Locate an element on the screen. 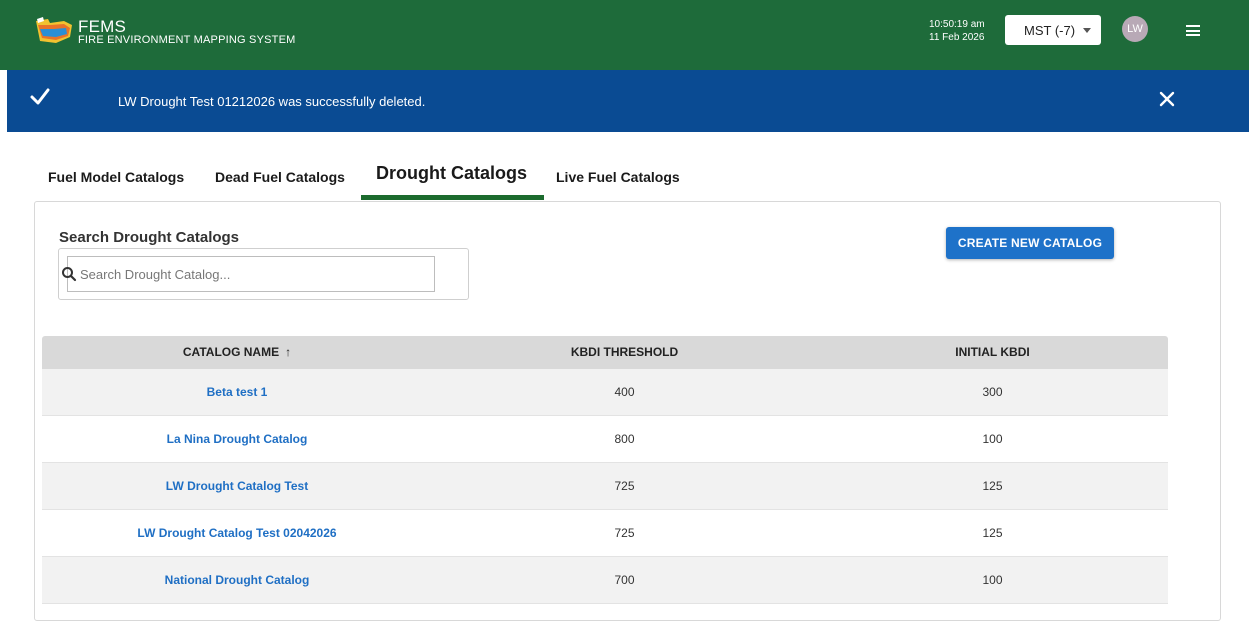 This screenshot has height=621, width=1249. close-icon is located at coordinates (1167, 99).